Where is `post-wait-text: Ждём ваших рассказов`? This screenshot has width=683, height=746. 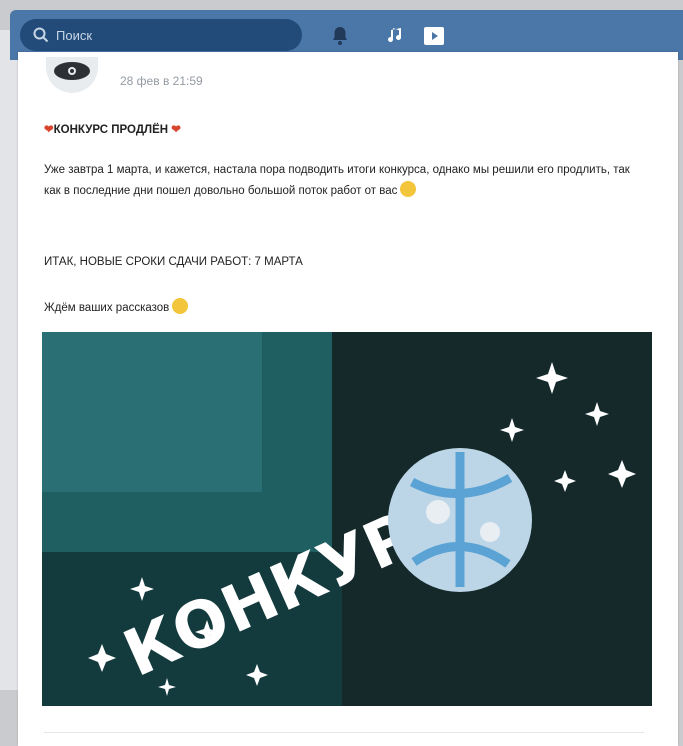 post-wait-text: Ждём ваших рассказов is located at coordinates (107, 308).